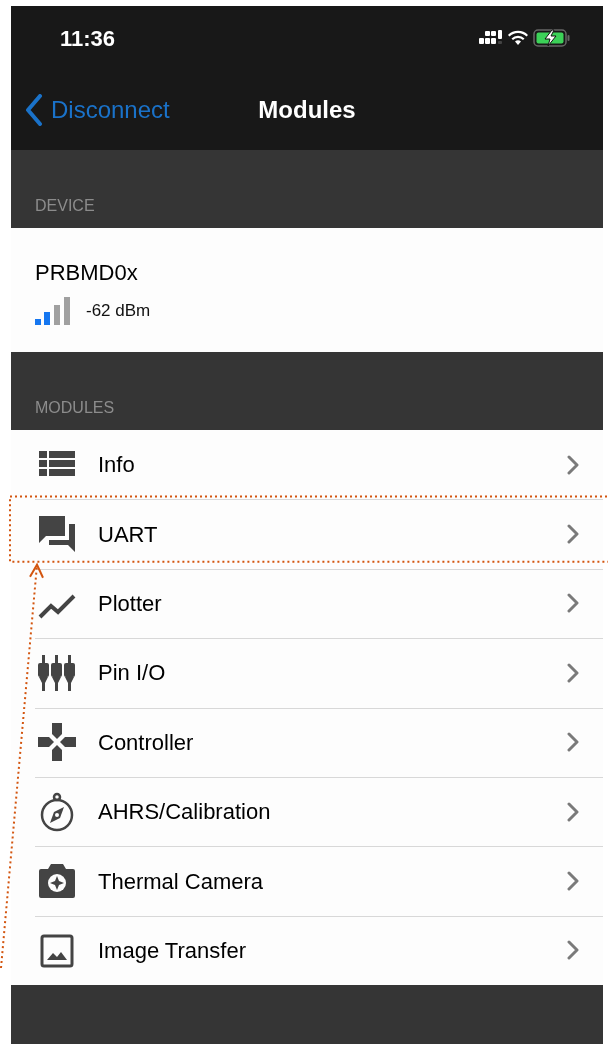  I want to click on device-cell: PRBMD0x -62 dBm, so click(307, 290).